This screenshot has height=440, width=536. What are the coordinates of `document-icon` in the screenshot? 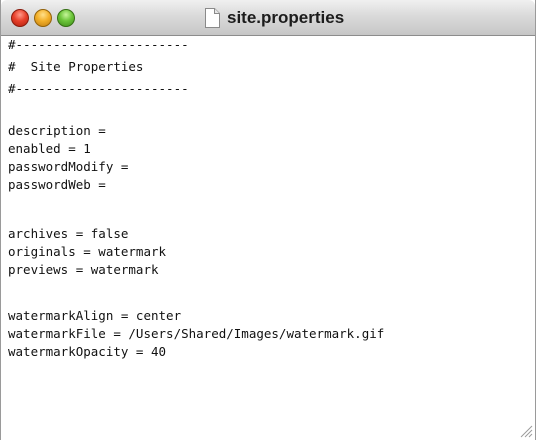 It's located at (212, 18).